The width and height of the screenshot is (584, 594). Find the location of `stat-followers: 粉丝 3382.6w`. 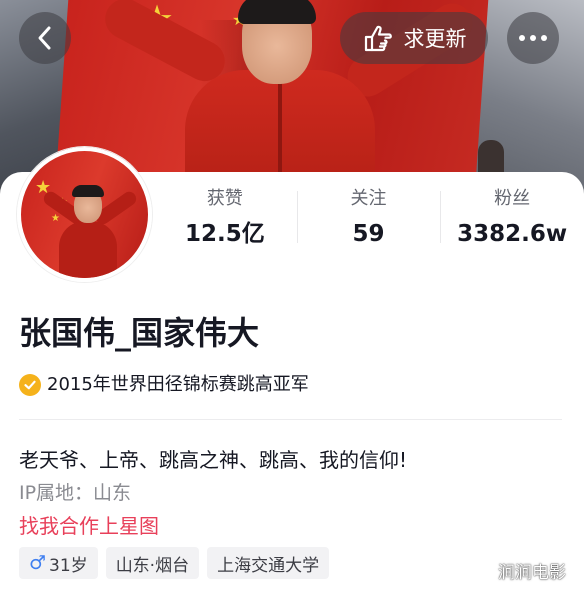

stat-followers: 粉丝 3382.6w is located at coordinates (512, 219).